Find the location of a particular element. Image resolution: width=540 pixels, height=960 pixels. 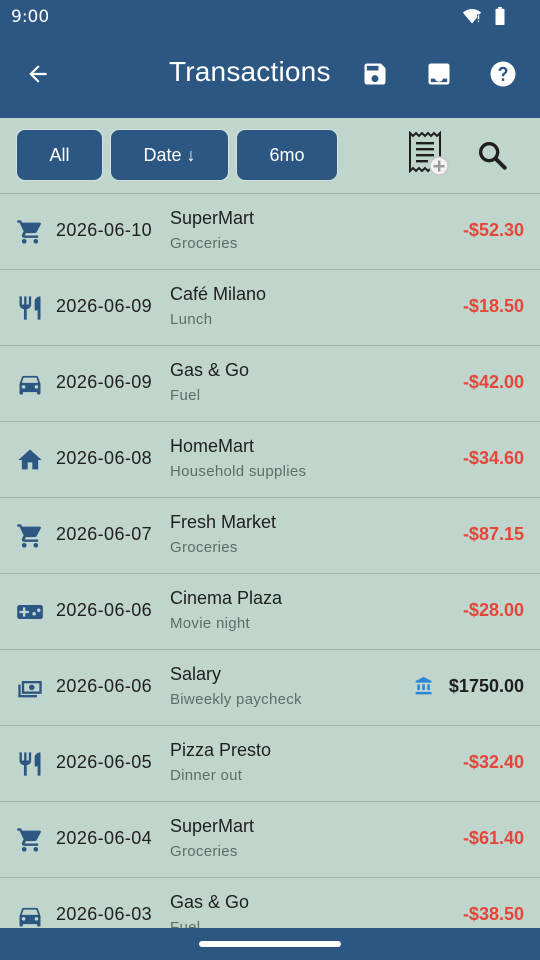

page-title: Transactions is located at coordinates (250, 71).